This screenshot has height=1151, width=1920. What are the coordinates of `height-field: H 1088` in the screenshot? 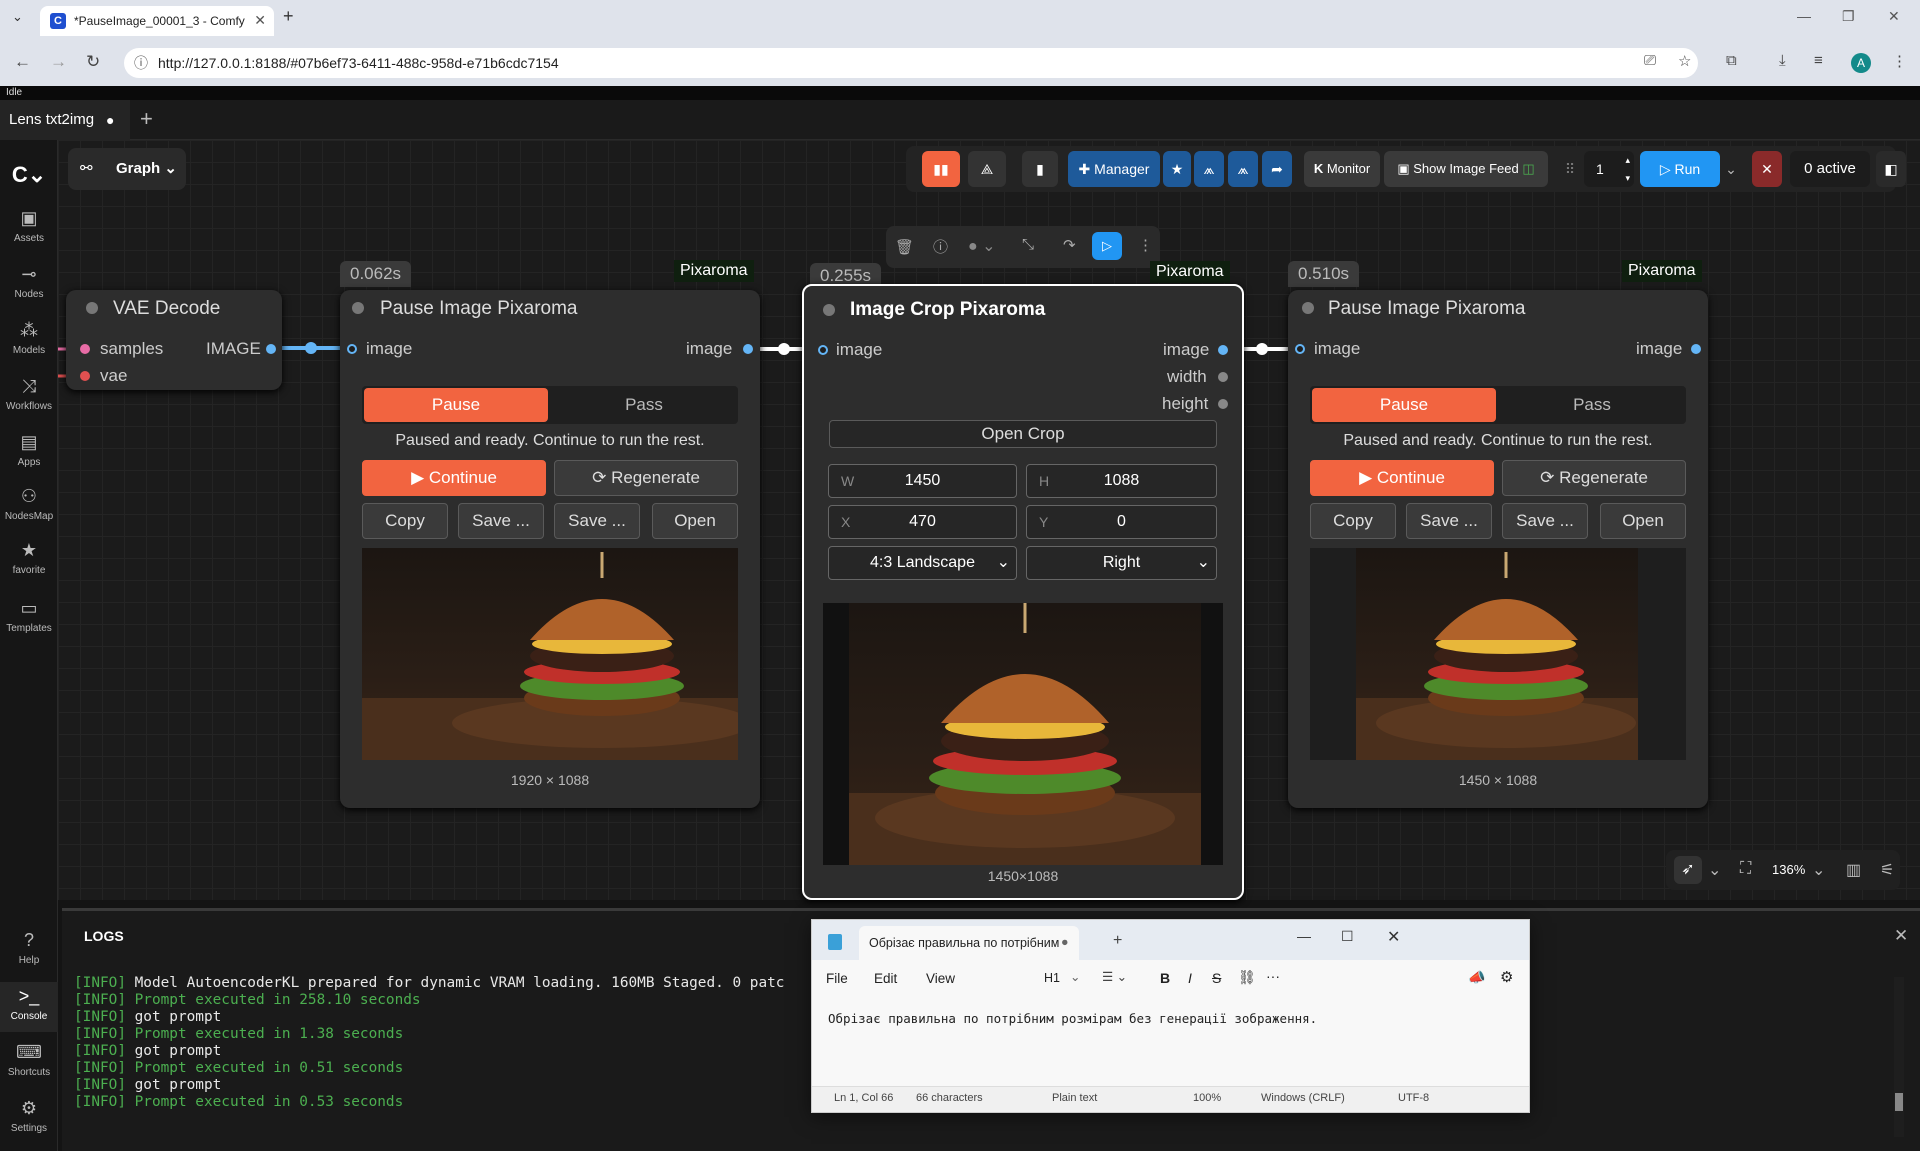 It's located at (1121, 481).